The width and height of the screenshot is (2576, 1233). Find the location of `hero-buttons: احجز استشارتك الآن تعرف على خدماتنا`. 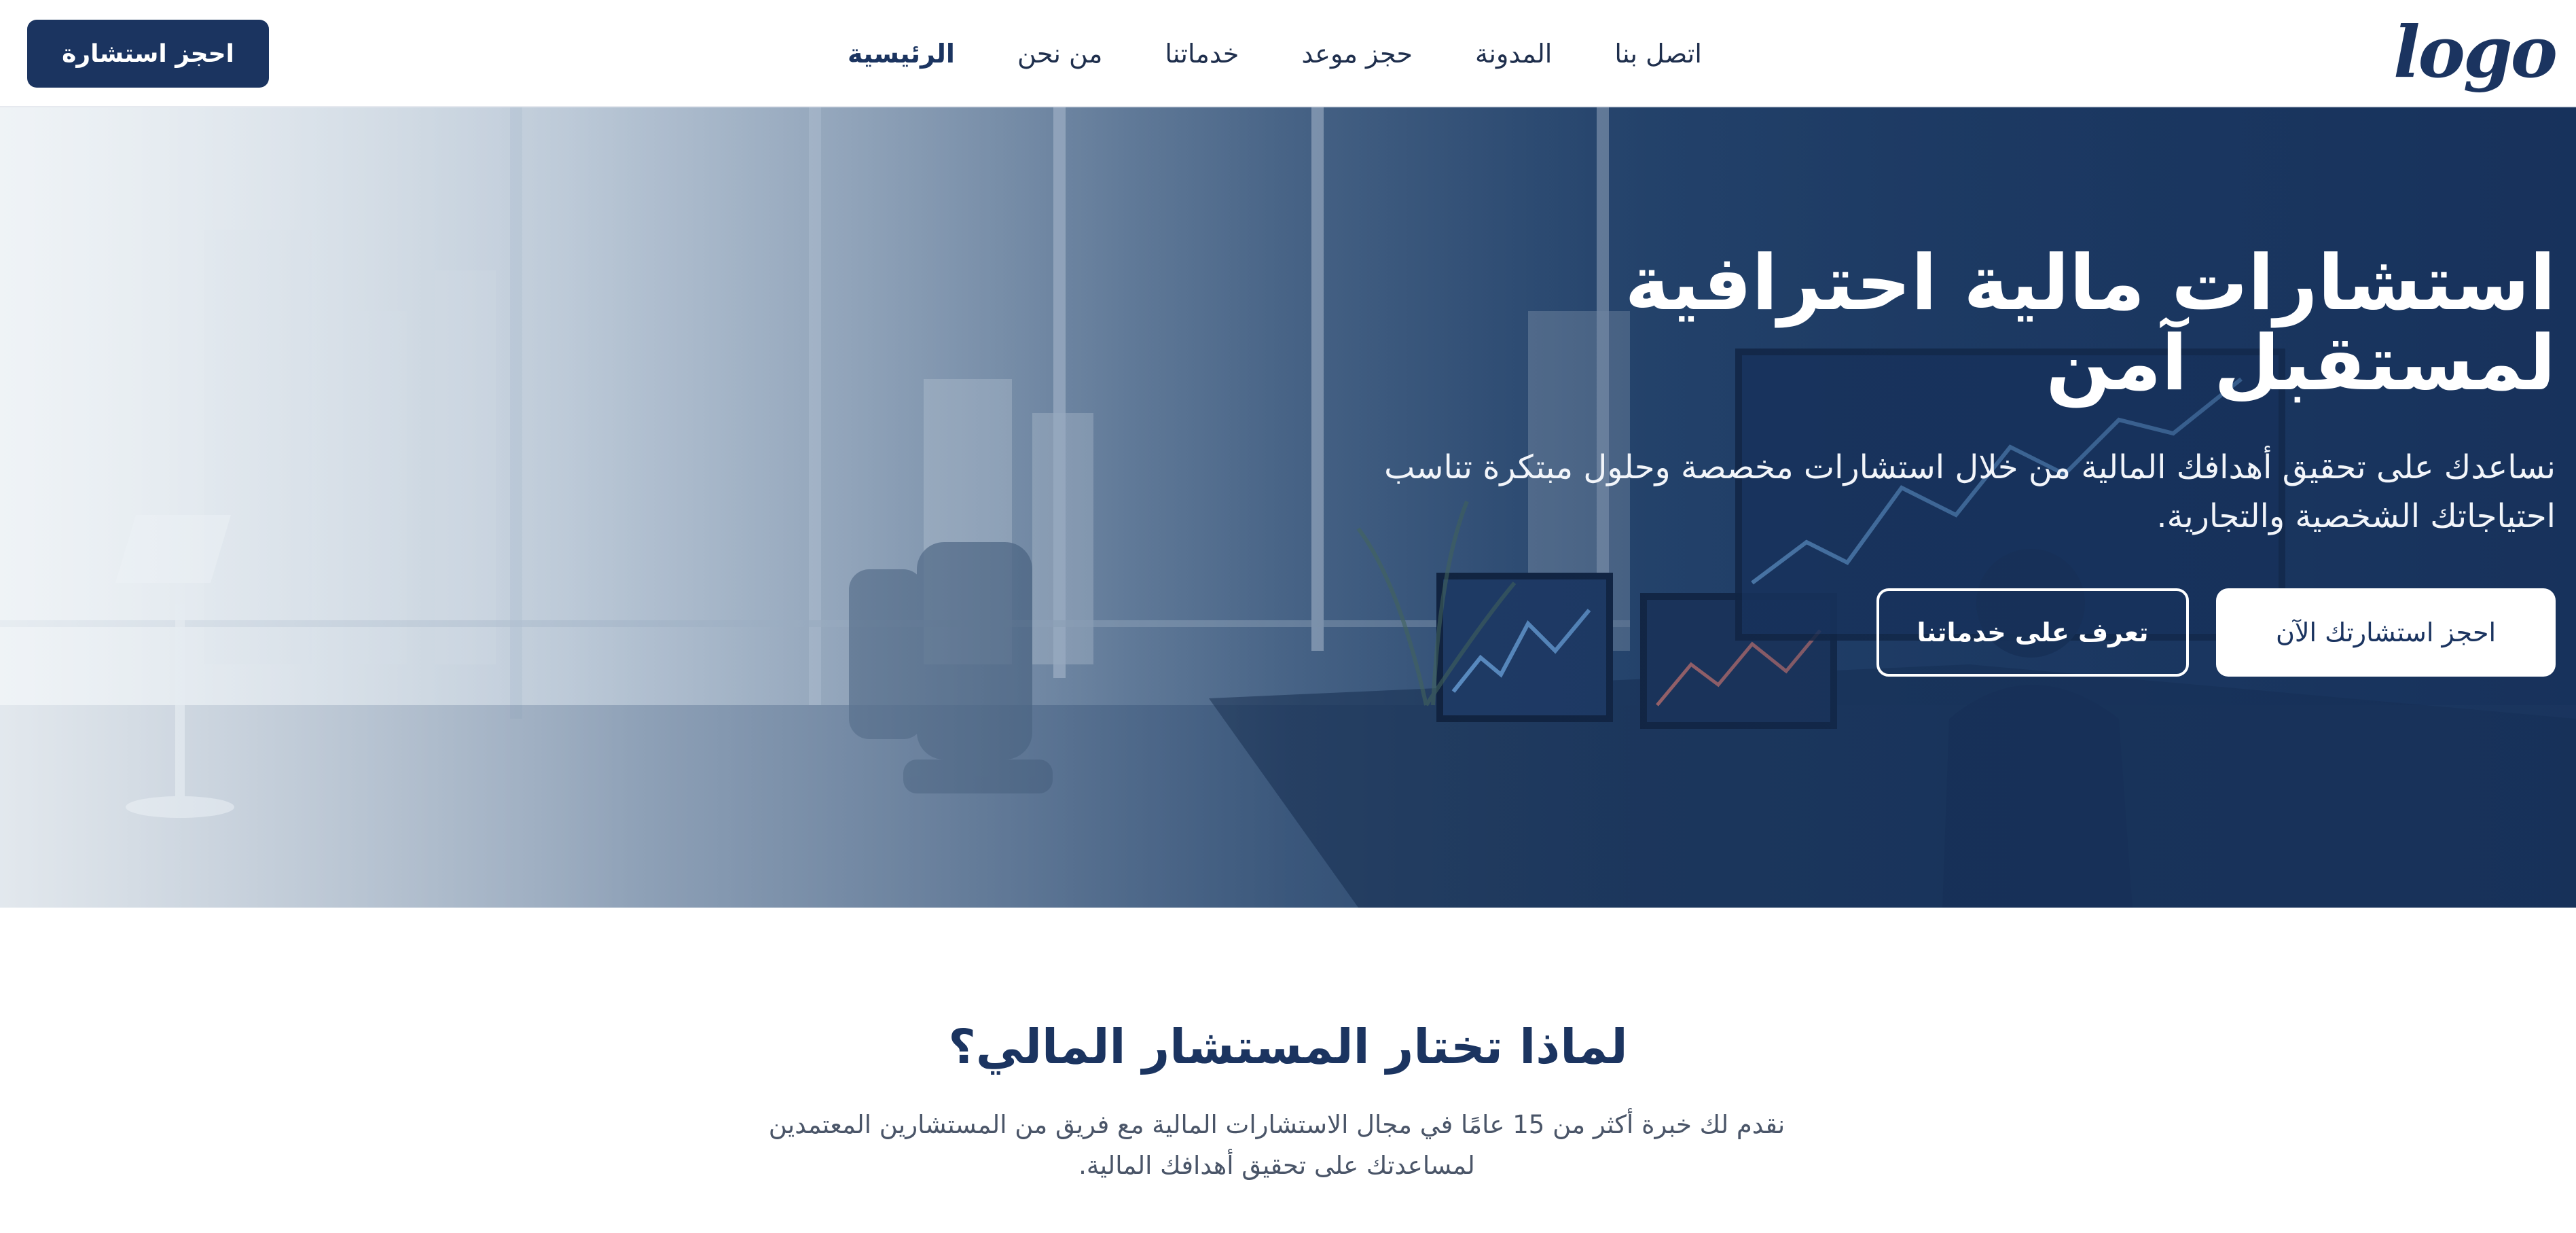

hero-buttons: احجز استشارتك الآن تعرف على خدماتنا is located at coordinates (1910, 633).